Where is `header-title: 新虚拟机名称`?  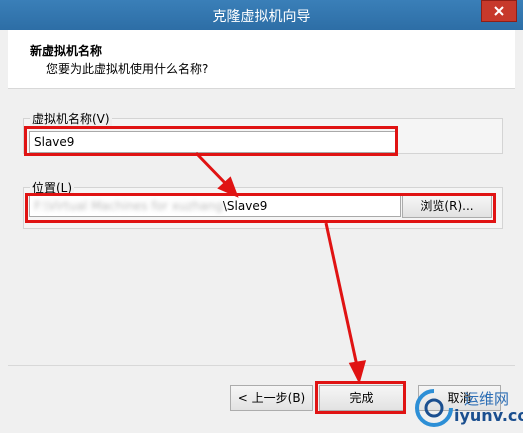 header-title: 新虚拟机名称 is located at coordinates (66, 51).